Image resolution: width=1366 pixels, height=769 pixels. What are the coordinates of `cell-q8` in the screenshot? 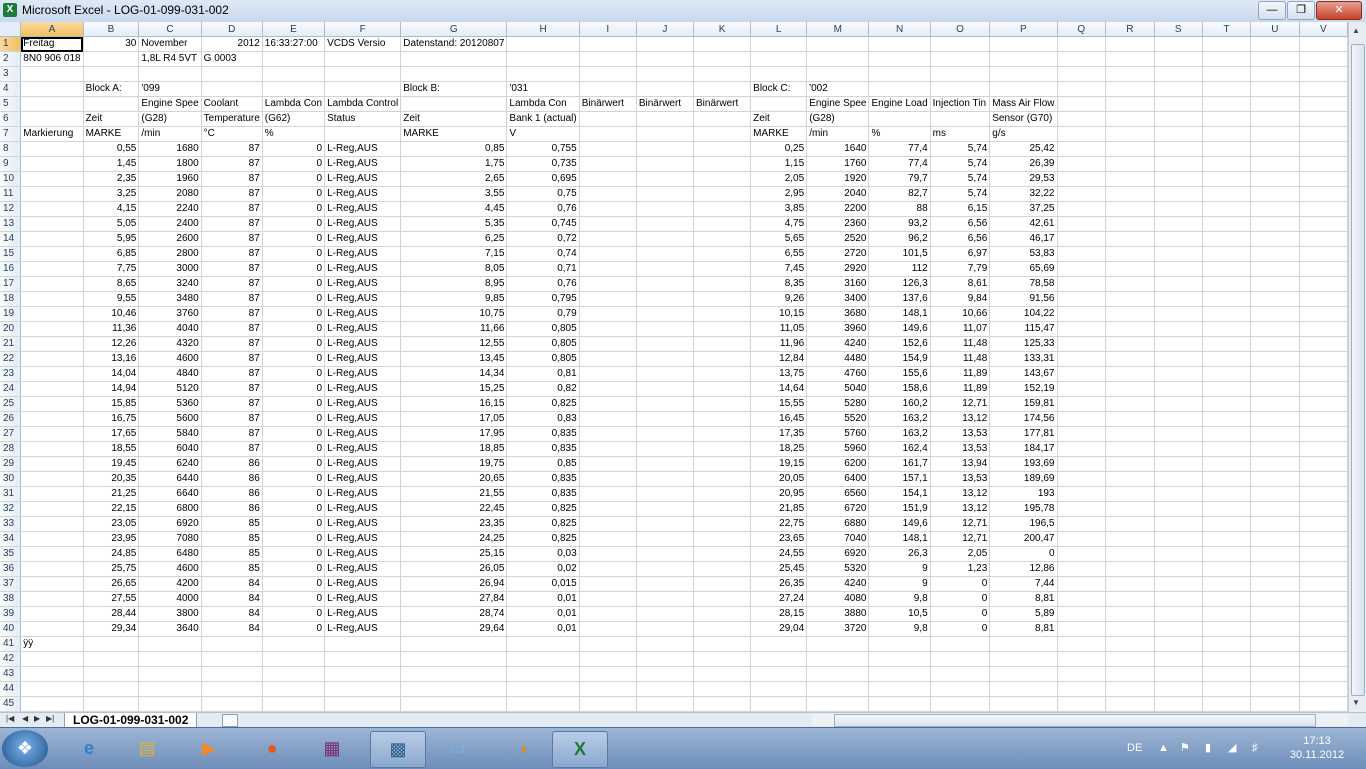 It's located at (1082, 149).